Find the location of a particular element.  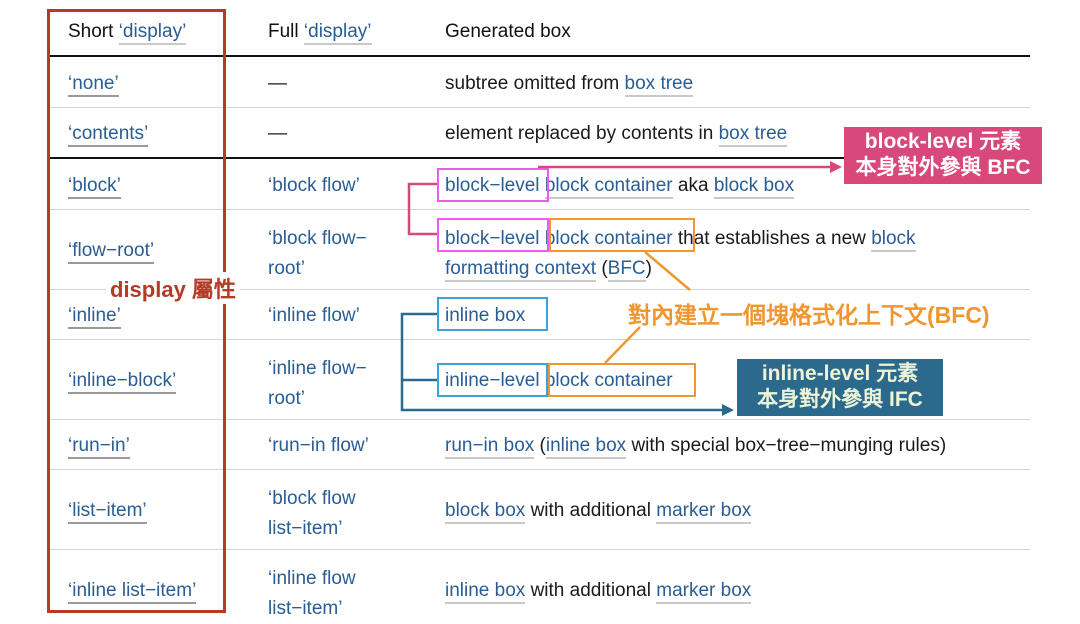

inline-level-bracket is located at coordinates (418, 347).